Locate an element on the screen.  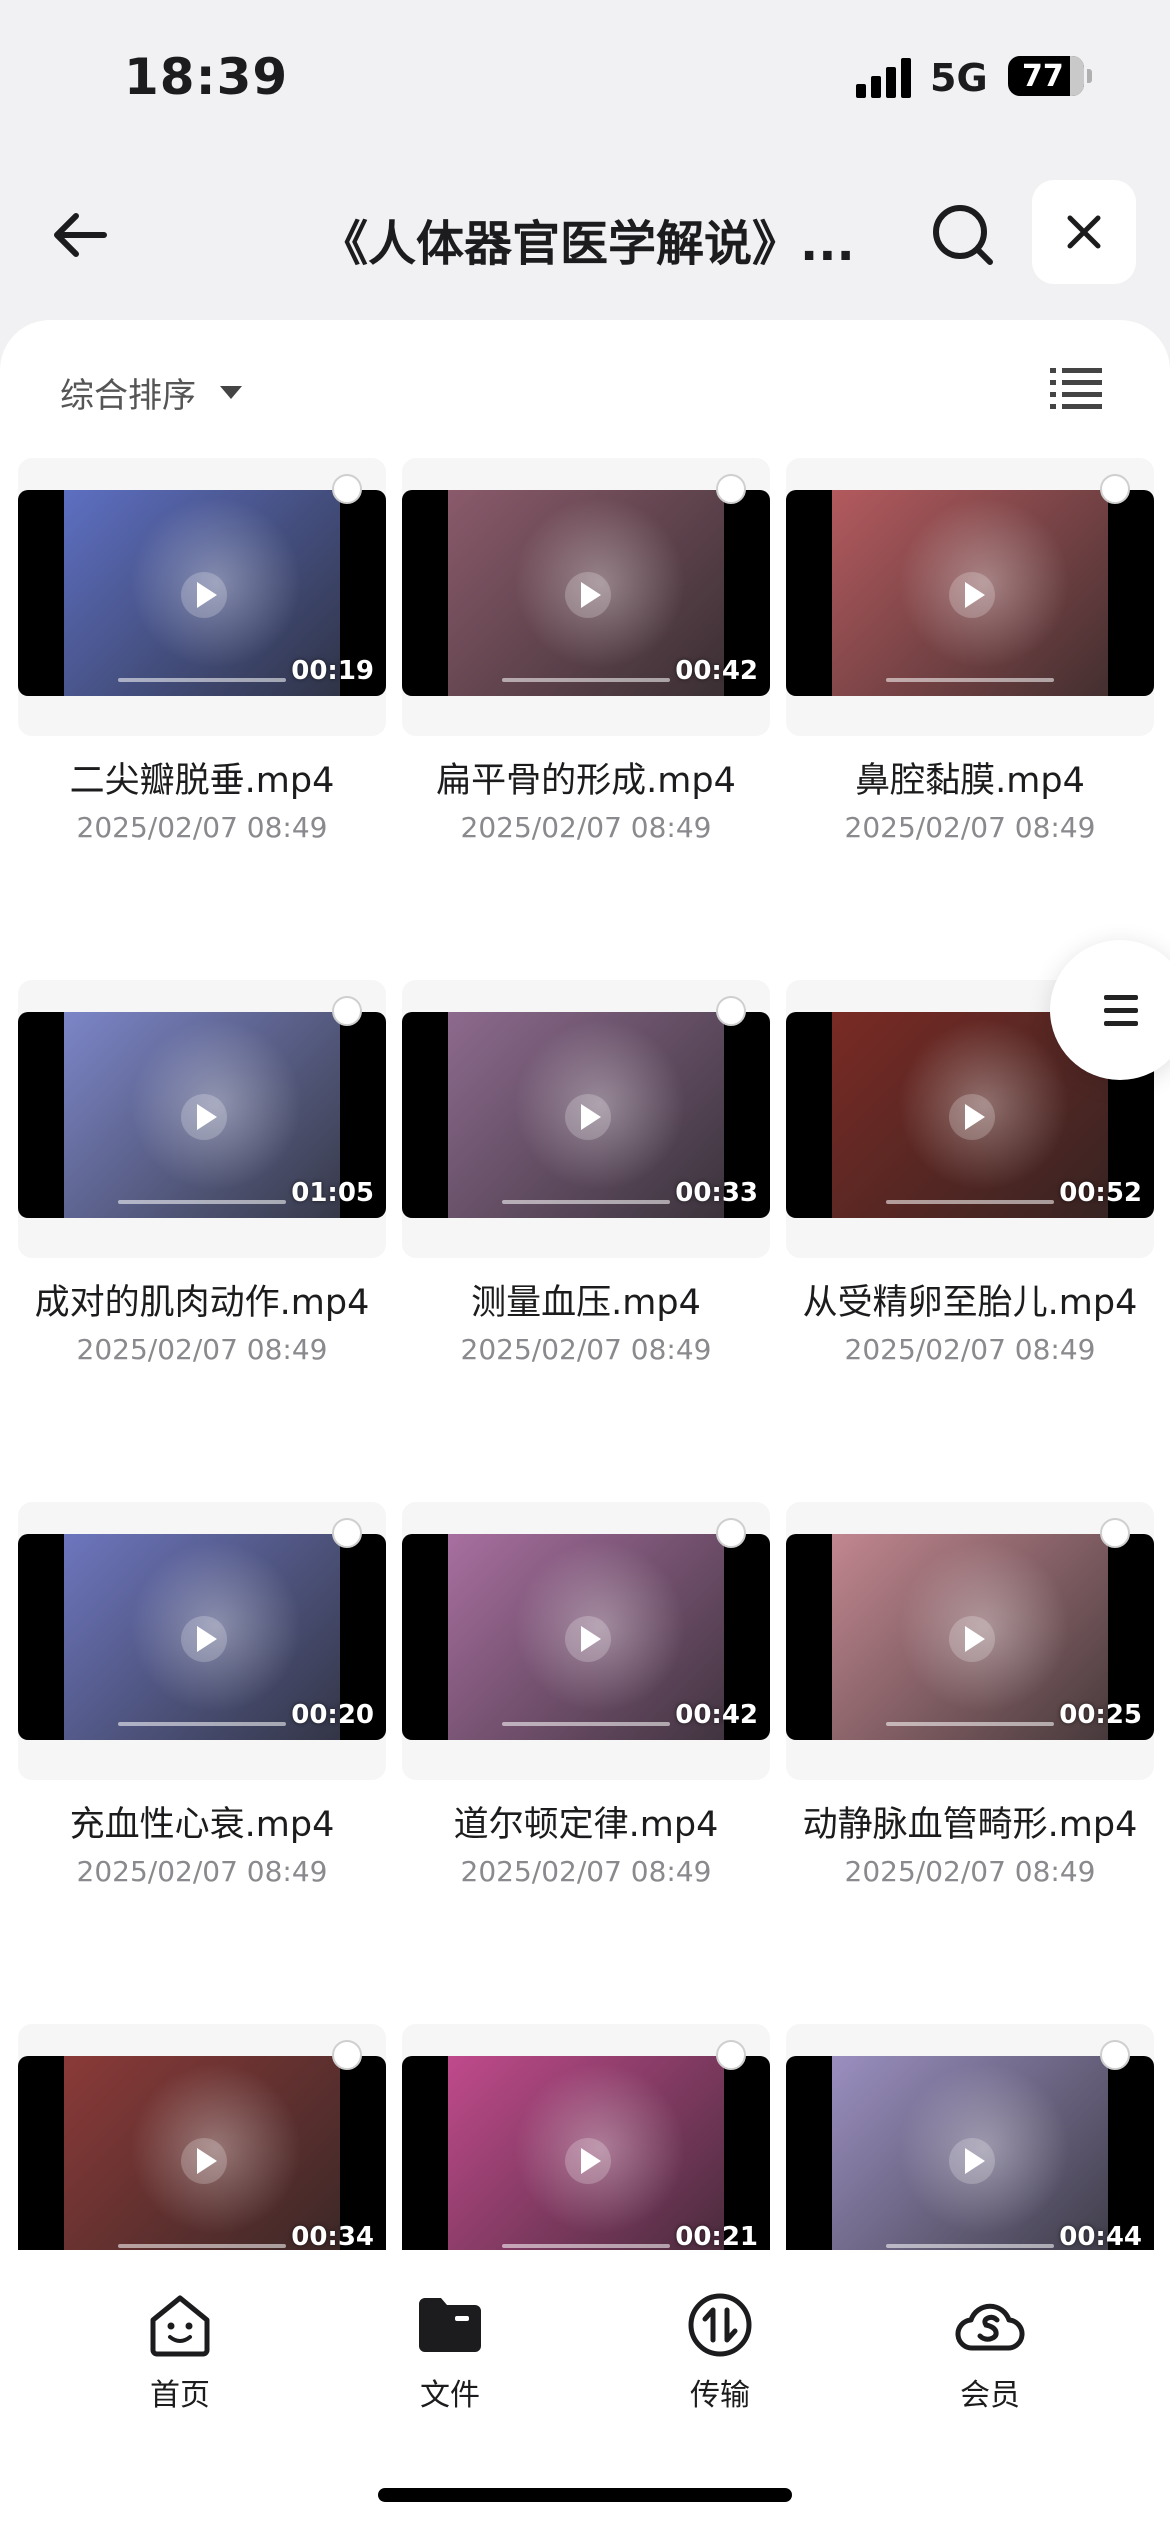
video-duration: 00:25 is located at coordinates (1100, 1715).